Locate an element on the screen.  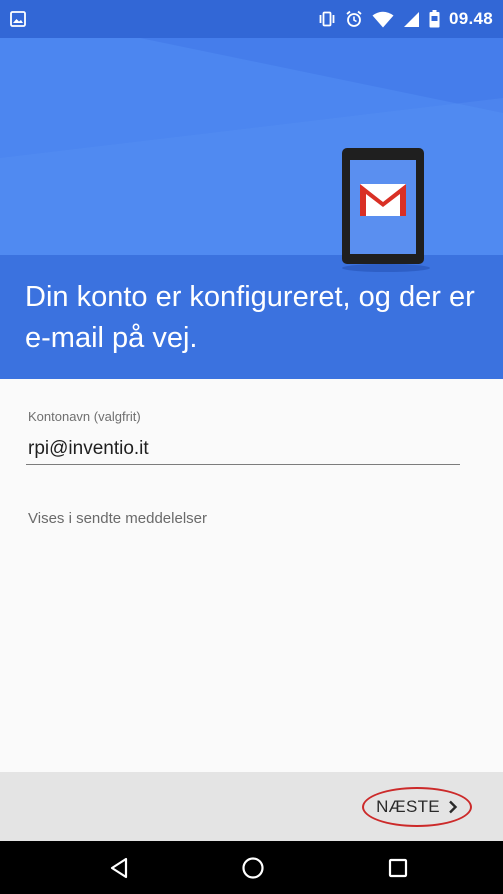
battery-icon is located at coordinates (434, 19).